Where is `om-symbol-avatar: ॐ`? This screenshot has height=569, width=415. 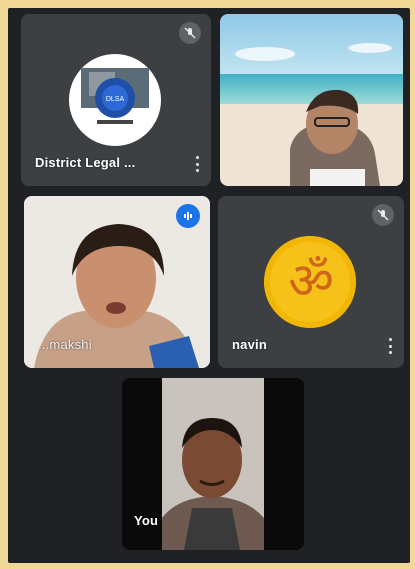 om-symbol-avatar: ॐ is located at coordinates (310, 282).